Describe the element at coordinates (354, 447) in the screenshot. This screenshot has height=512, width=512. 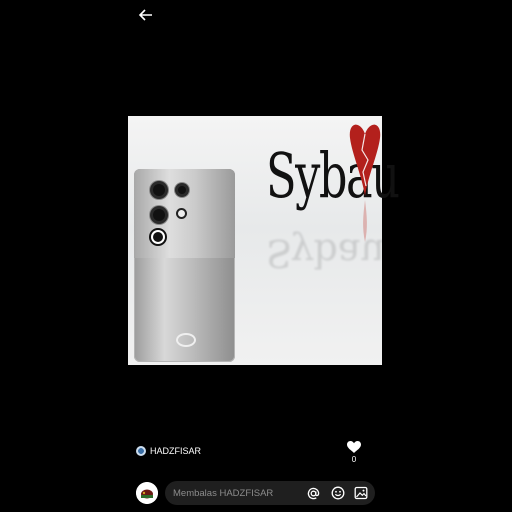
I see `heart-icon` at that location.